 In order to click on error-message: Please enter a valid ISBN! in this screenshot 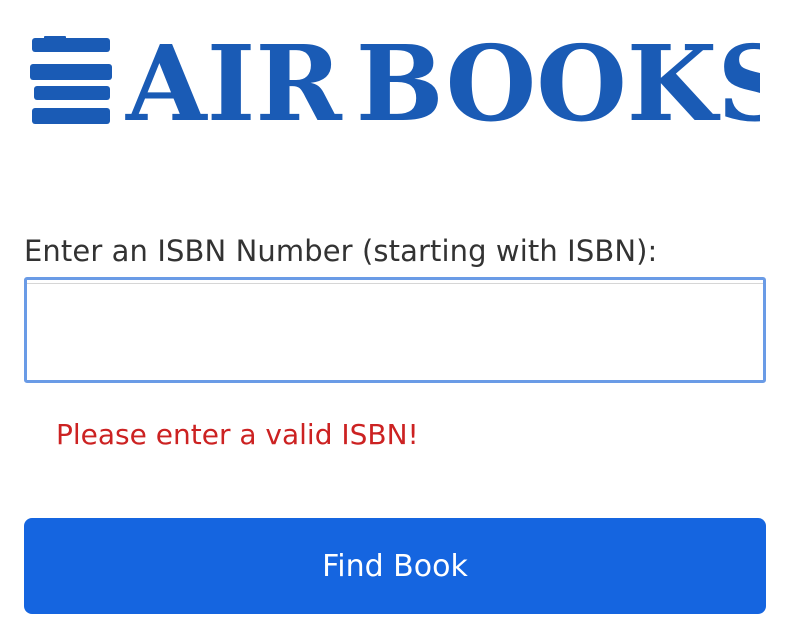, I will do `click(237, 434)`.